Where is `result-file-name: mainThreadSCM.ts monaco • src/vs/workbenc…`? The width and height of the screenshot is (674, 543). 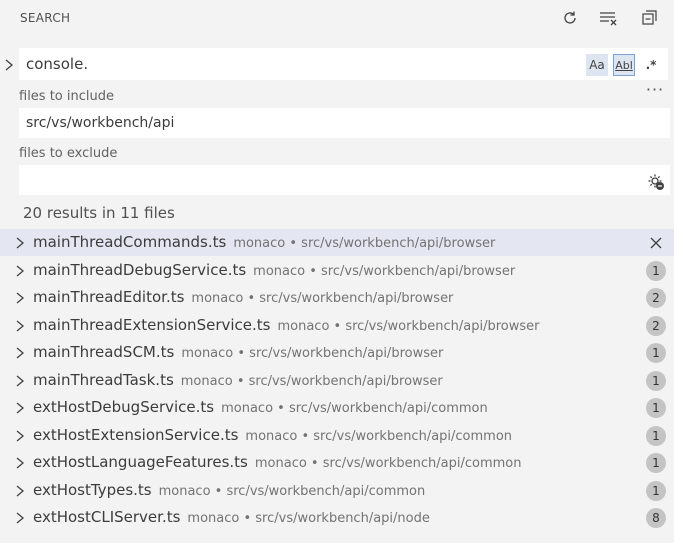 result-file-name: mainThreadSCM.ts monaco • src/vs/workbenc… is located at coordinates (238, 352).